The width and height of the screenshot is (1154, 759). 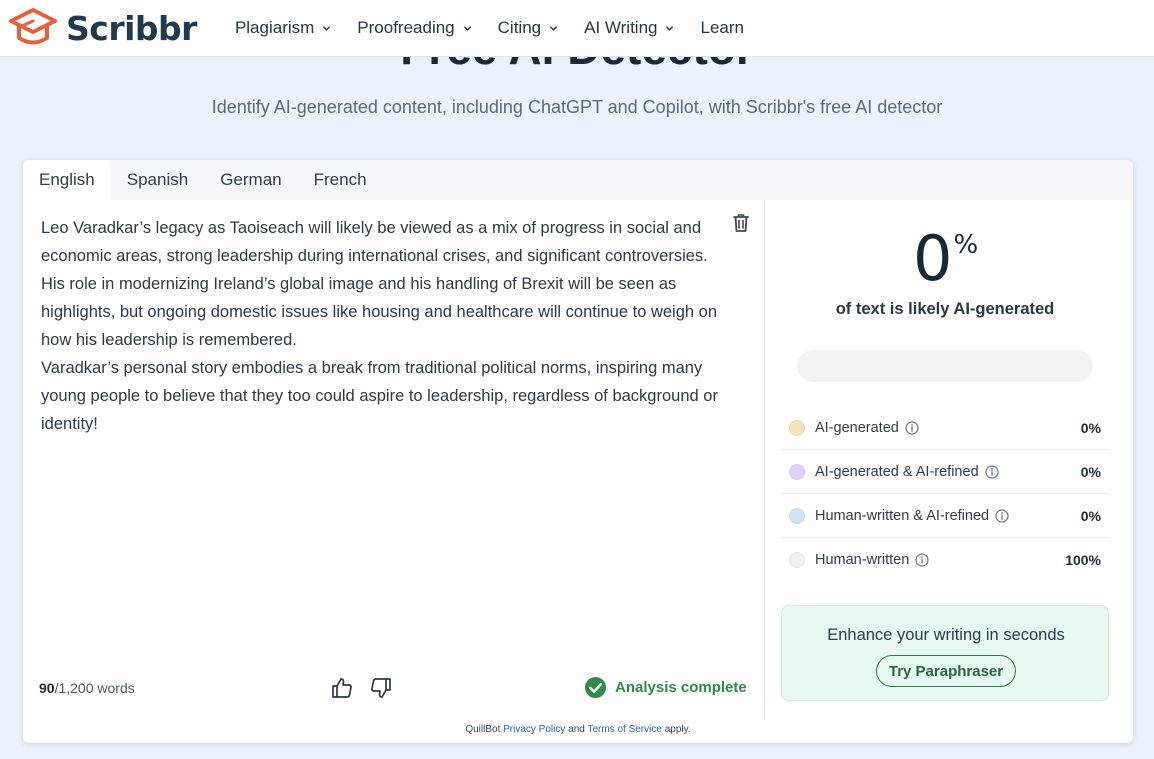 What do you see at coordinates (157, 180) in the screenshot?
I see `tab-spanish: Spanish` at bounding box center [157, 180].